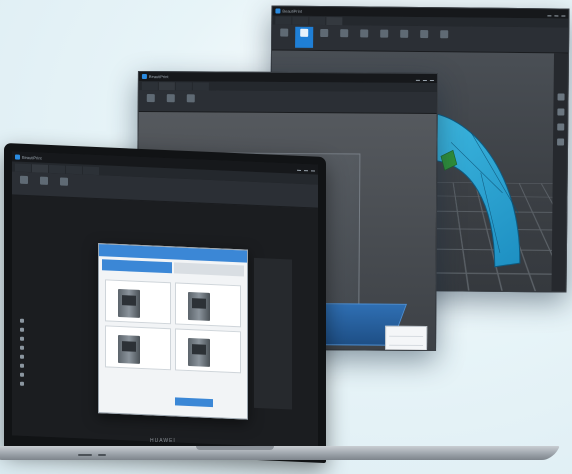 The image size is (572, 474). I want to click on list-item, so click(48, 384).